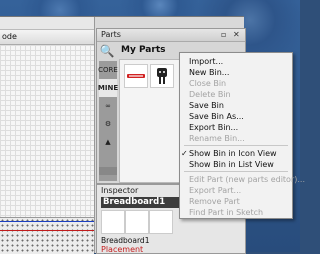  I want to click on menu-item-show-icon-view: ✓ Show Bin in Icon View, so click(236, 153).